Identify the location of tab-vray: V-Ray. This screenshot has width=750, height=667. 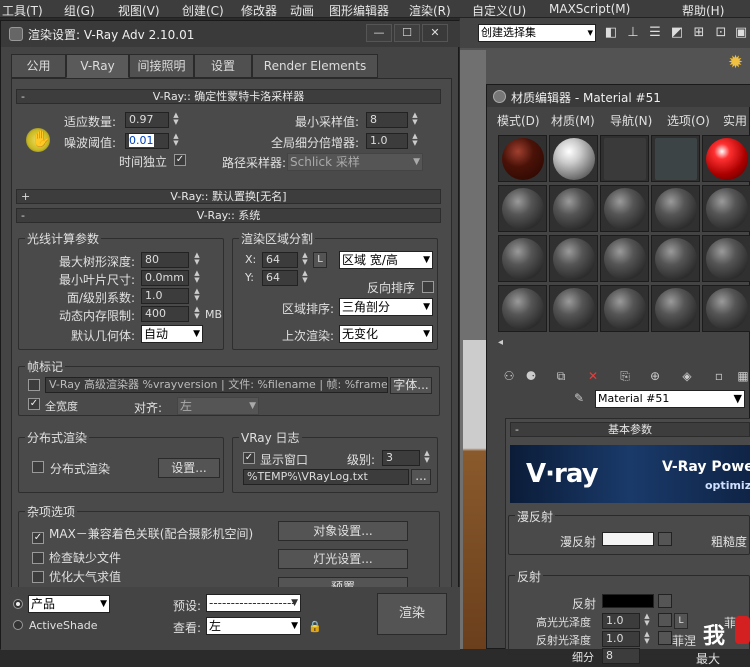
(97, 66).